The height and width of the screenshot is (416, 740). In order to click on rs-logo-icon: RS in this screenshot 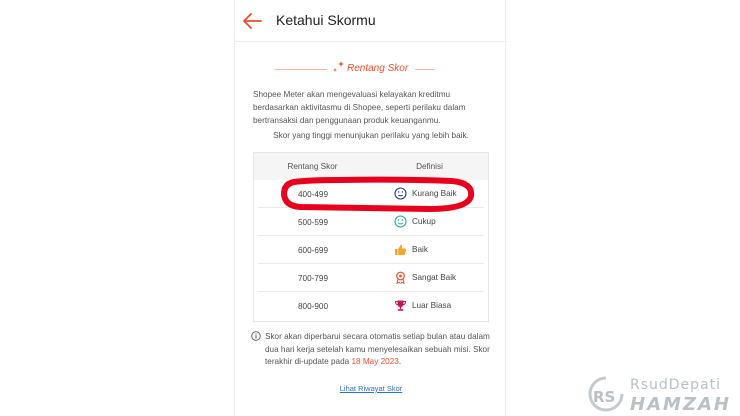, I will do `click(606, 394)`.